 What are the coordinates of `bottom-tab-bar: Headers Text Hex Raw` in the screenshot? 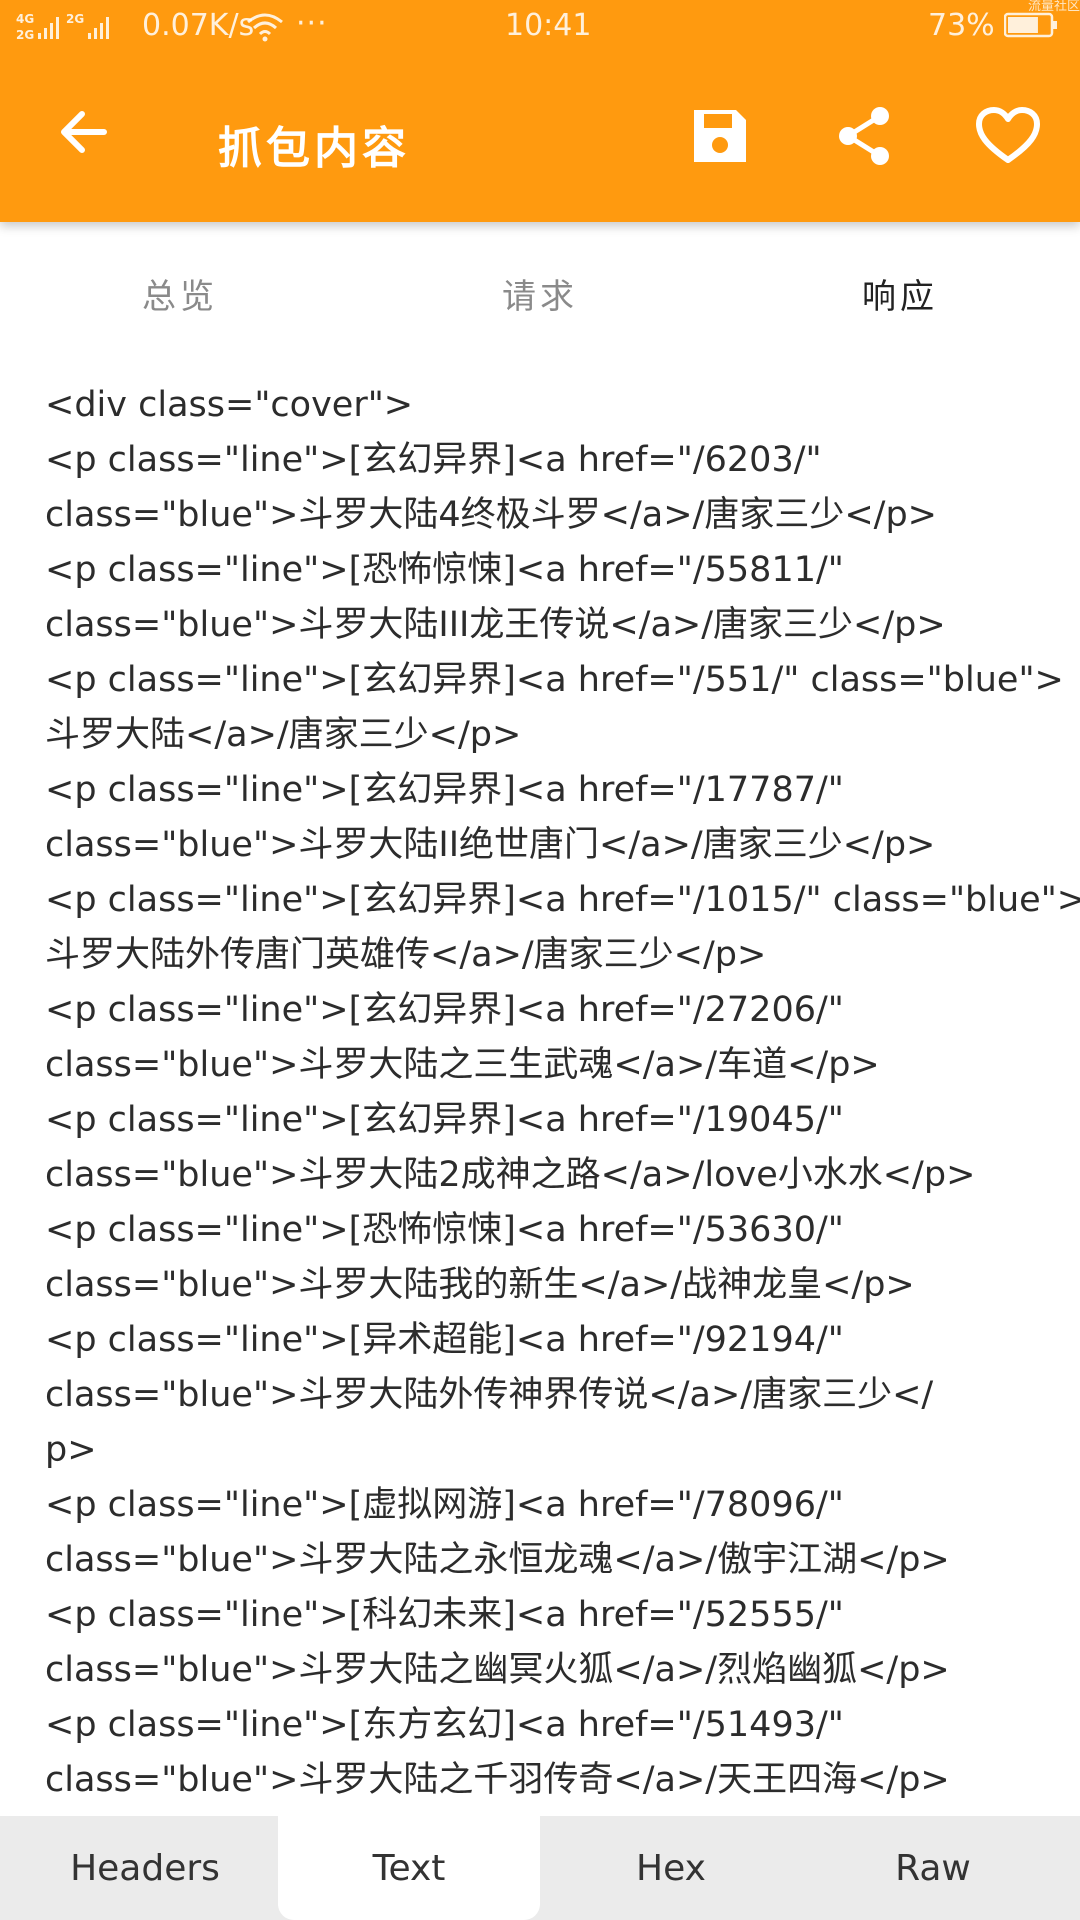 It's located at (540, 1868).